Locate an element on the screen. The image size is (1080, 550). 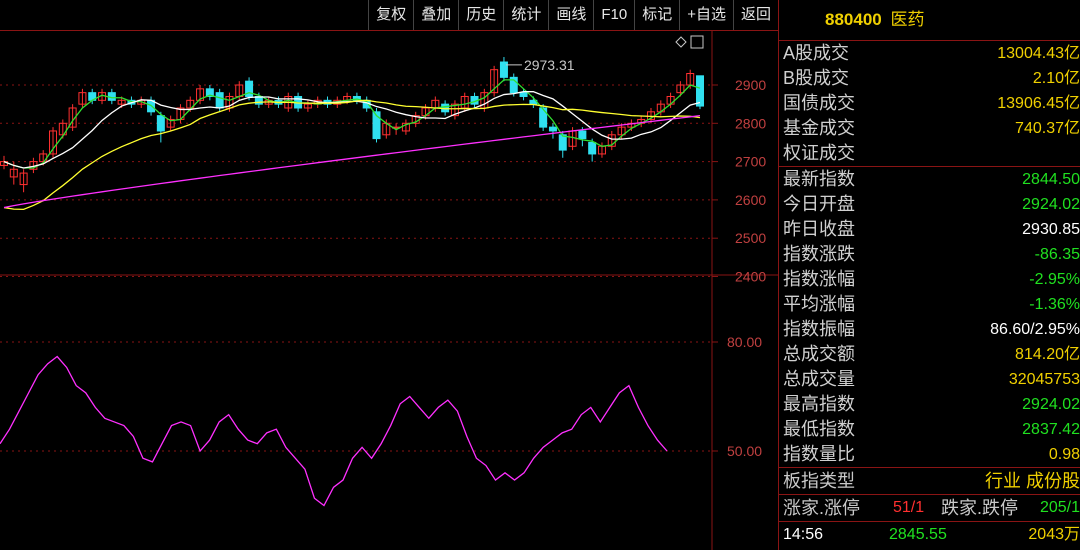
quote-value: 13906.45亿 is located at coordinates (1038, 103).